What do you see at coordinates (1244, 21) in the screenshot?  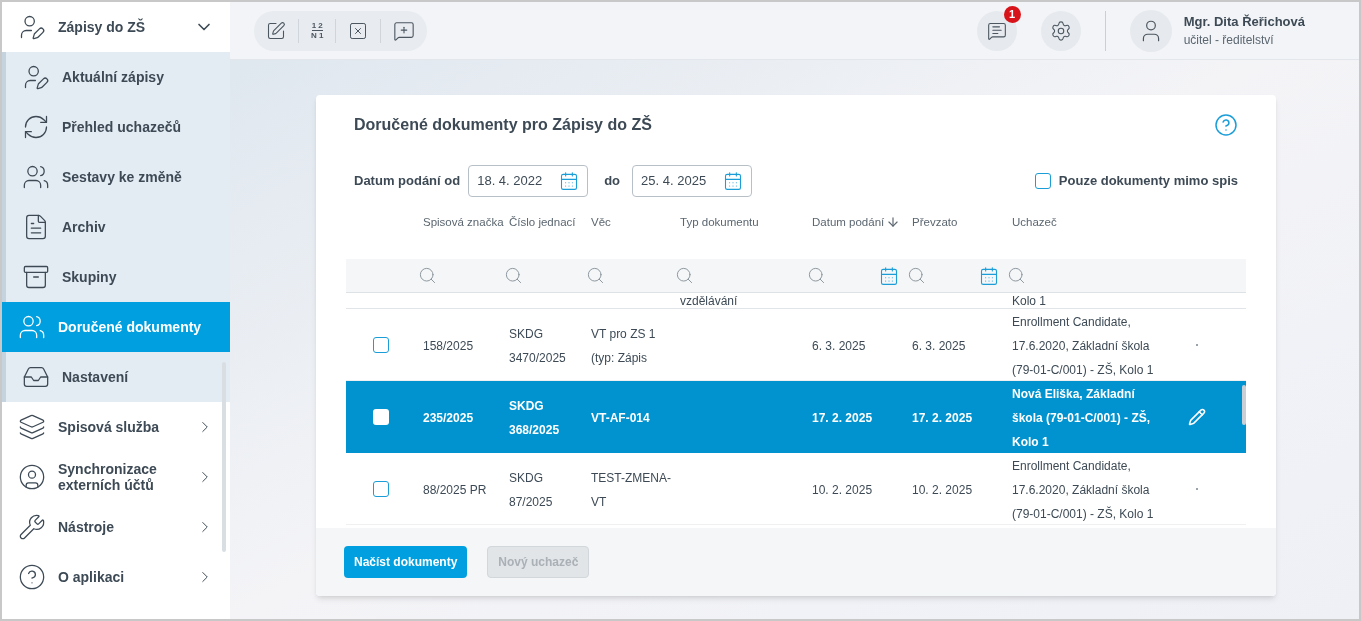 I see `user-name: Mgr. Dita Řeřichová` at bounding box center [1244, 21].